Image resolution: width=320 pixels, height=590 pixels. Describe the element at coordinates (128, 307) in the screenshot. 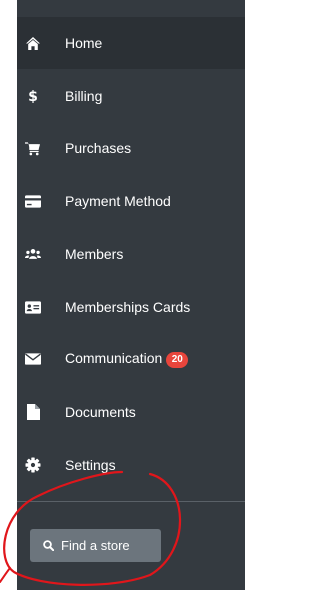

I see `sidebar-item-label: Memberships Cards` at that location.